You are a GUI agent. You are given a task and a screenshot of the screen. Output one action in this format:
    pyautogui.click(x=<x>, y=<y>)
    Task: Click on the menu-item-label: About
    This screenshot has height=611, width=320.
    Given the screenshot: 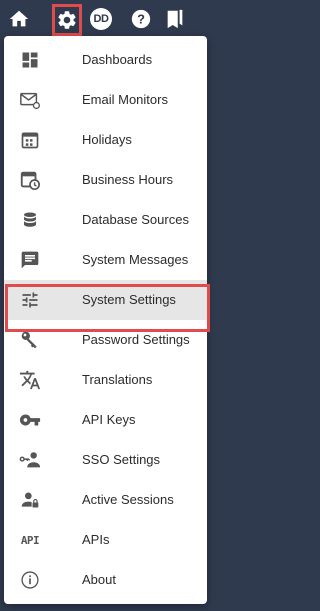 What is the action you would take?
    pyautogui.click(x=99, y=579)
    